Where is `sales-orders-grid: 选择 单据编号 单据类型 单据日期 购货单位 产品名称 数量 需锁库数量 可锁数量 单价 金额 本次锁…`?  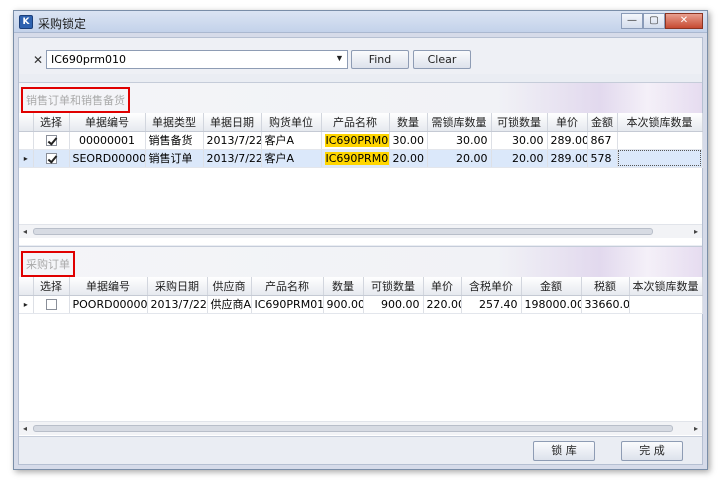 sales-orders-grid: 选择 单据编号 单据类型 单据日期 购货单位 产品名称 数量 需锁库数量 可锁数量 单价 金额 本次锁… is located at coordinates (361, 140).